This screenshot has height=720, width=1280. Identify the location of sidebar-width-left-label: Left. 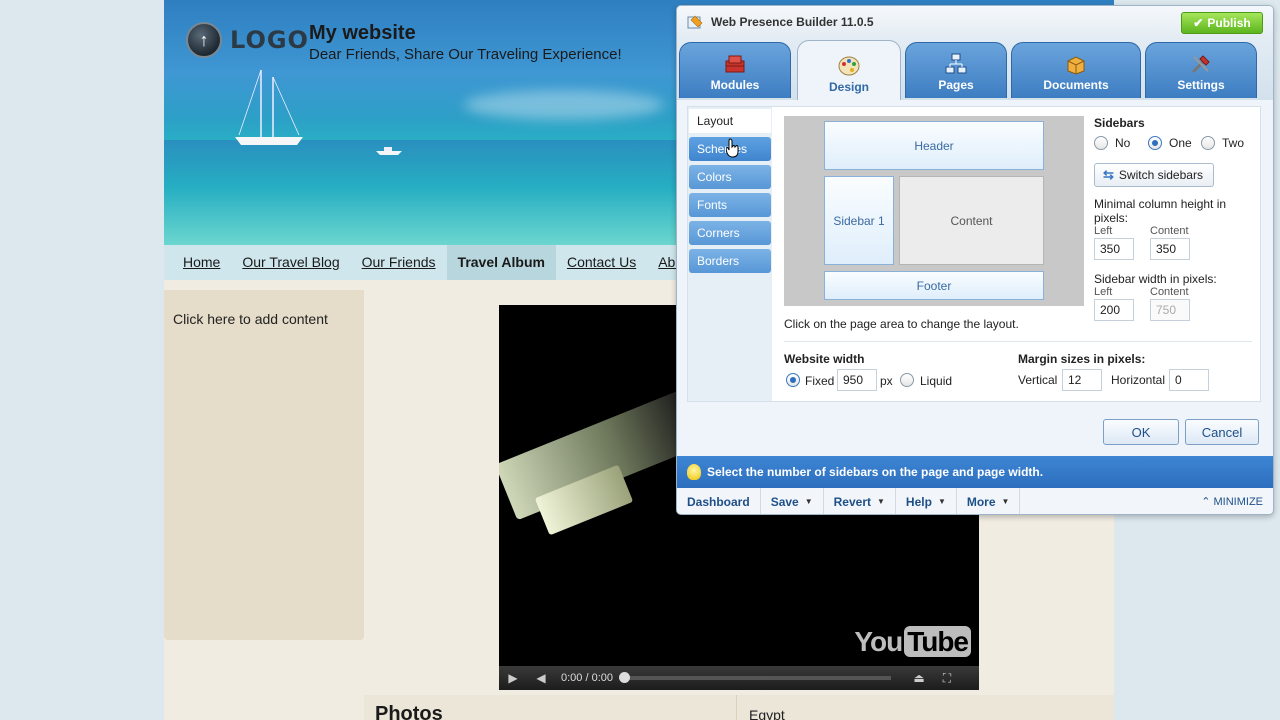
(1103, 292).